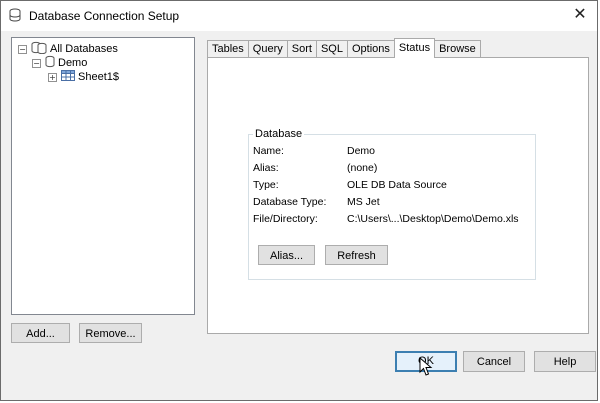  What do you see at coordinates (363, 202) in the screenshot?
I see `database-type-value: MS Jet` at bounding box center [363, 202].